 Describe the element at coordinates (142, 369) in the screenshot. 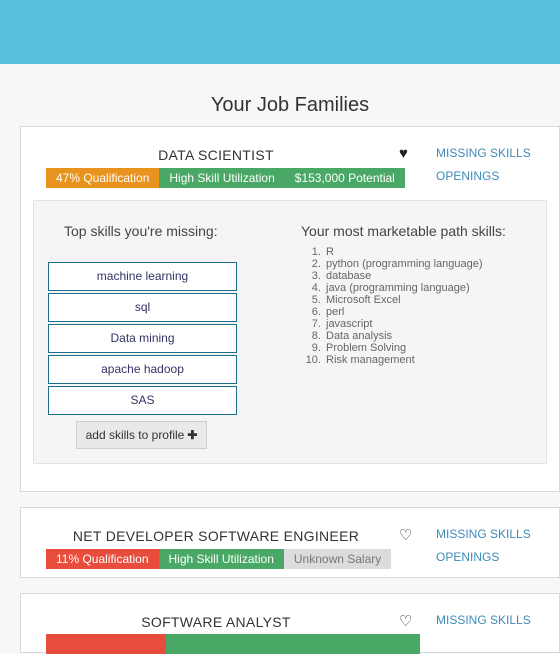

I see `missing-skill-item: apache hadoop` at that location.